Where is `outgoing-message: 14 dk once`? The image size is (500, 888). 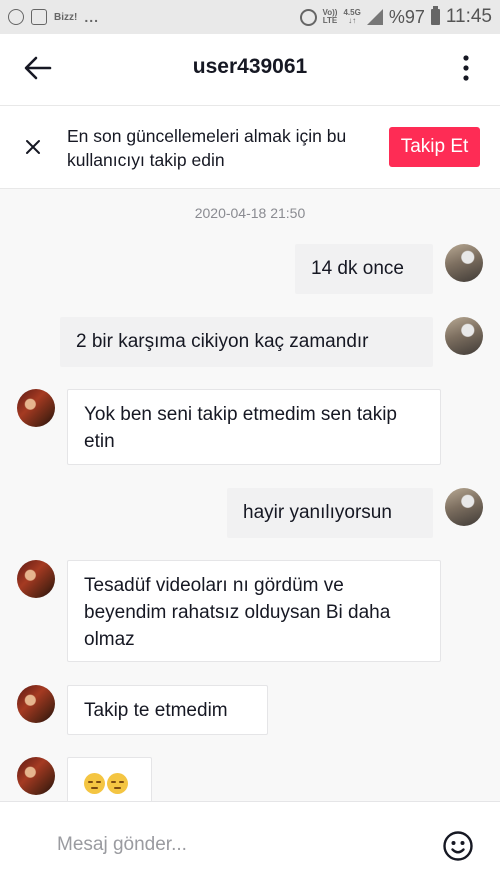
outgoing-message: 14 dk once is located at coordinates (364, 269).